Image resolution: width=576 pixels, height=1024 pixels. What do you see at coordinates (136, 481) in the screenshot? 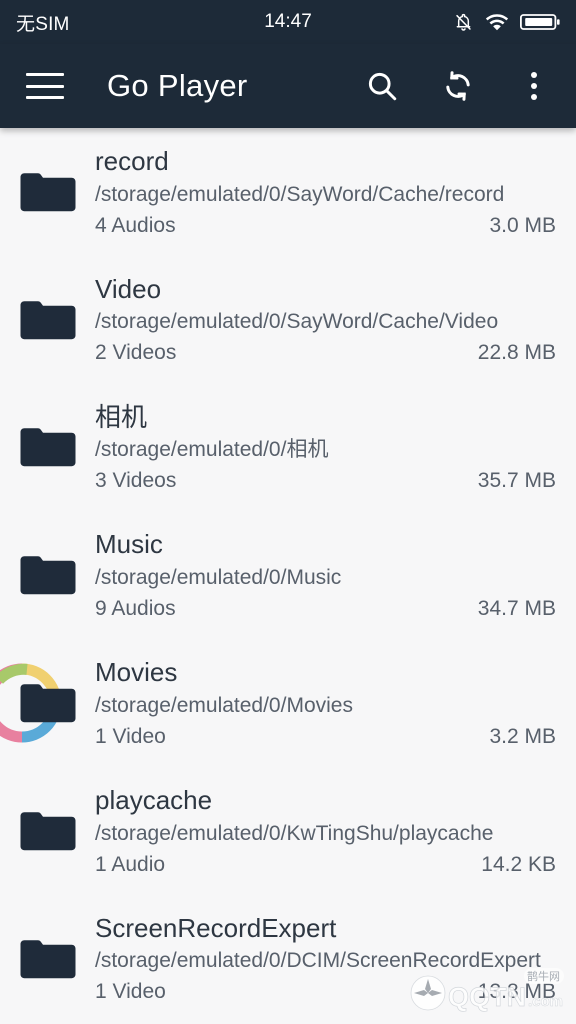
I see `file-count: 3 Videos` at bounding box center [136, 481].